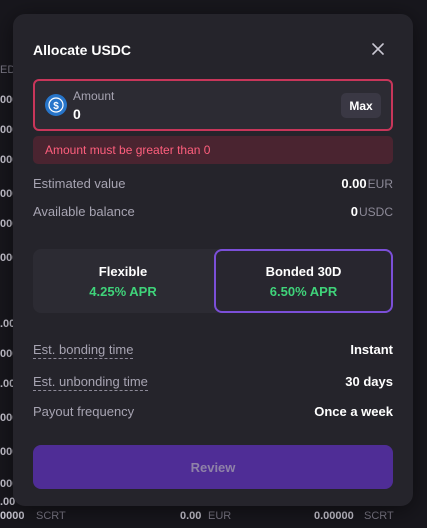 Image resolution: width=427 pixels, height=528 pixels. What do you see at coordinates (354, 211) in the screenshot?
I see `balance-amount: 0` at bounding box center [354, 211].